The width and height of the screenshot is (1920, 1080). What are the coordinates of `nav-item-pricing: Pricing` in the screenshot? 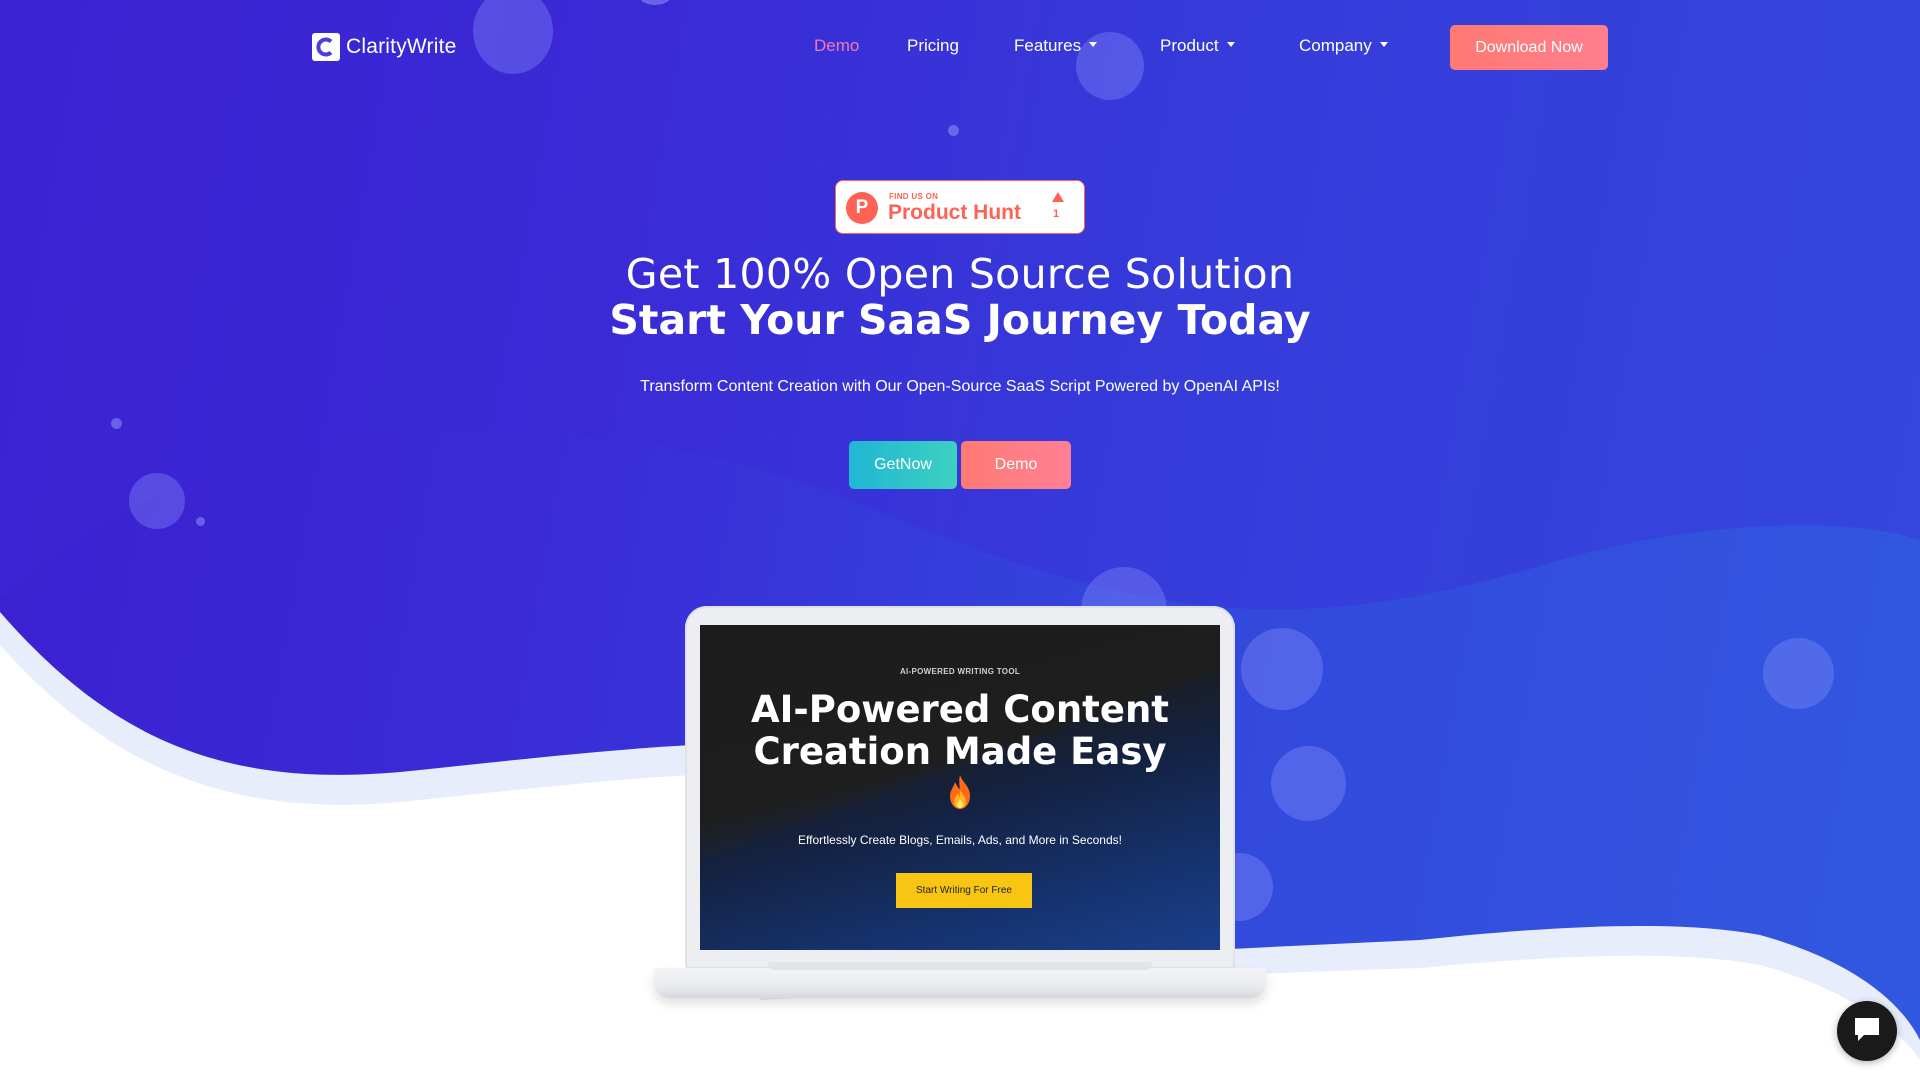 It's located at (933, 46).